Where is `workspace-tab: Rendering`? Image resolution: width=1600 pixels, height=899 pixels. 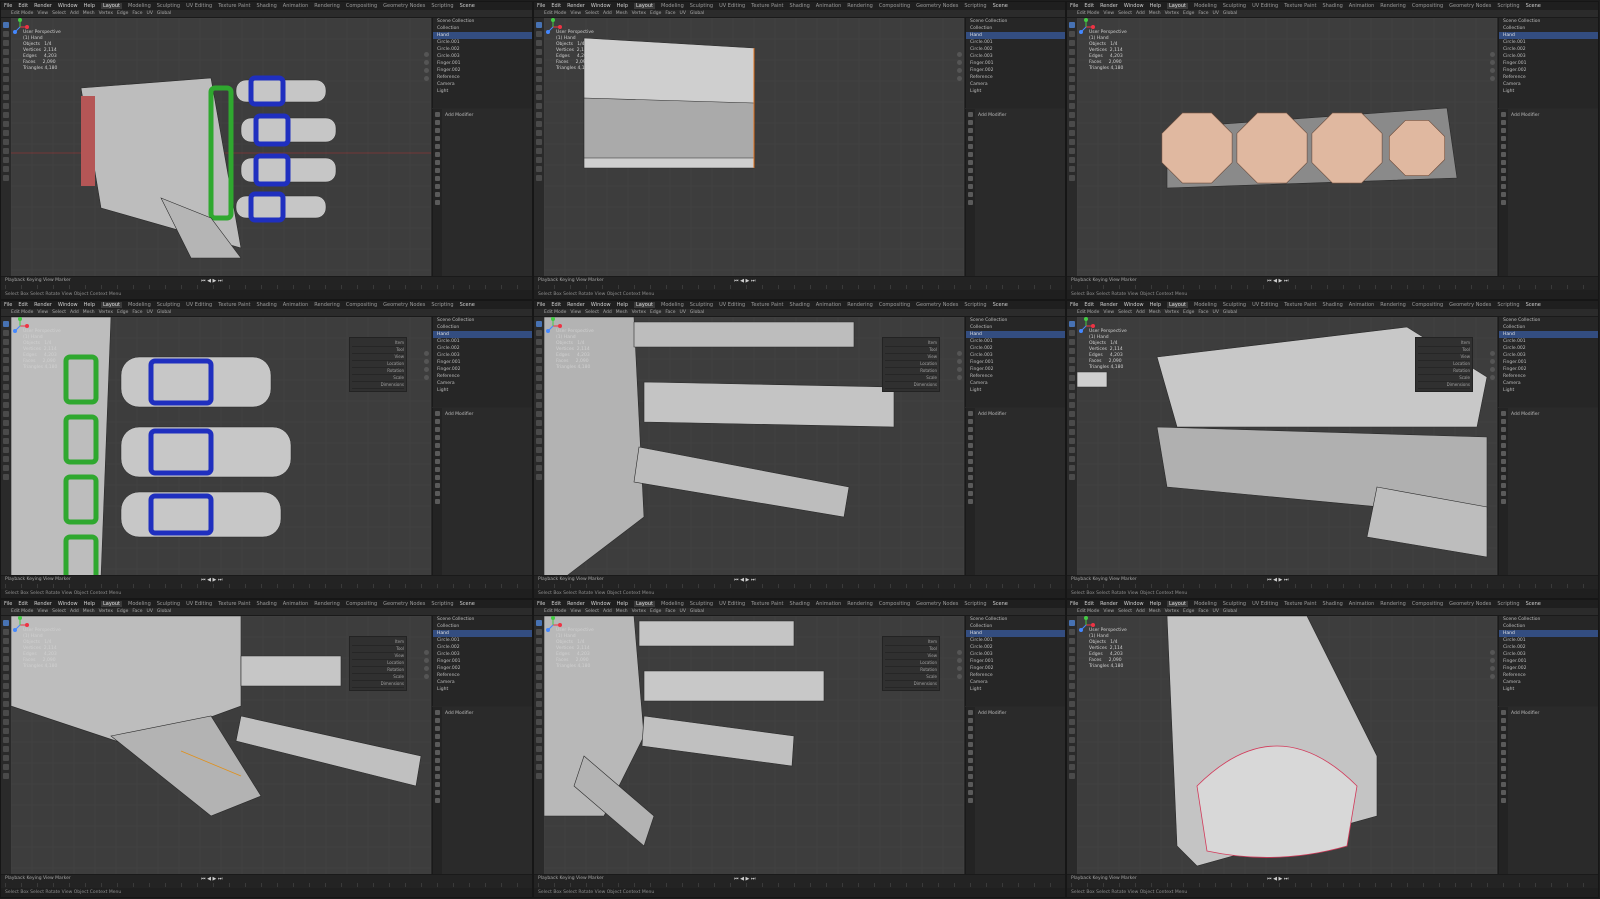
workspace-tab: Rendering is located at coordinates (327, 305).